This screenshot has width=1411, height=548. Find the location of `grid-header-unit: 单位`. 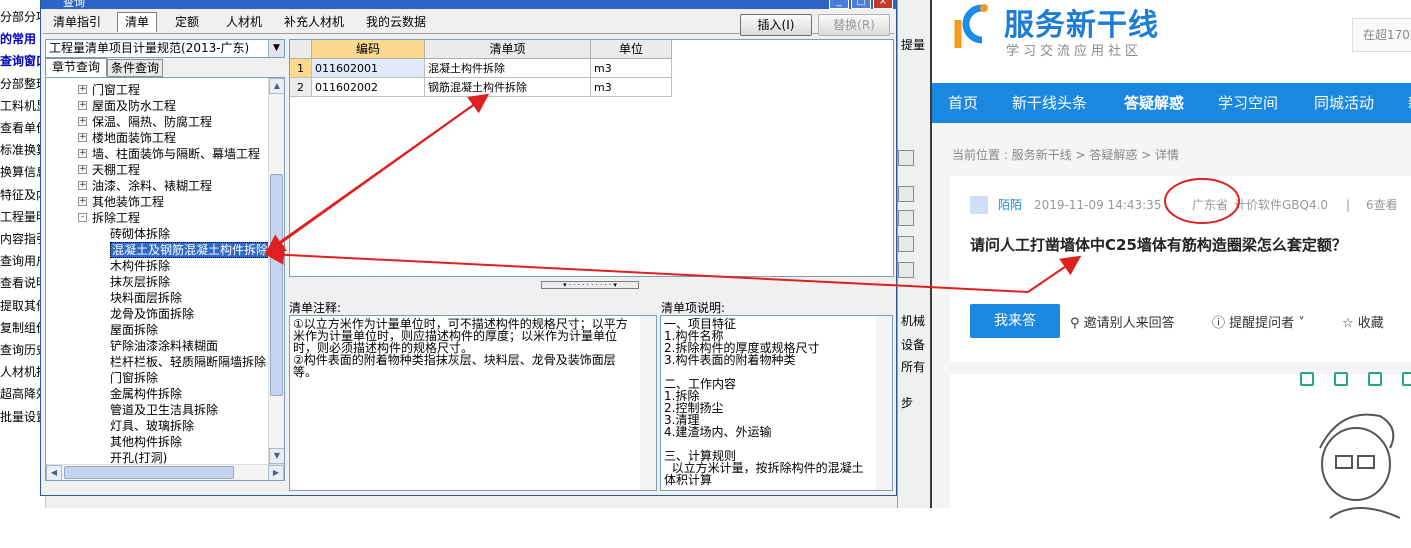

grid-header-unit: 单位 is located at coordinates (631, 49).